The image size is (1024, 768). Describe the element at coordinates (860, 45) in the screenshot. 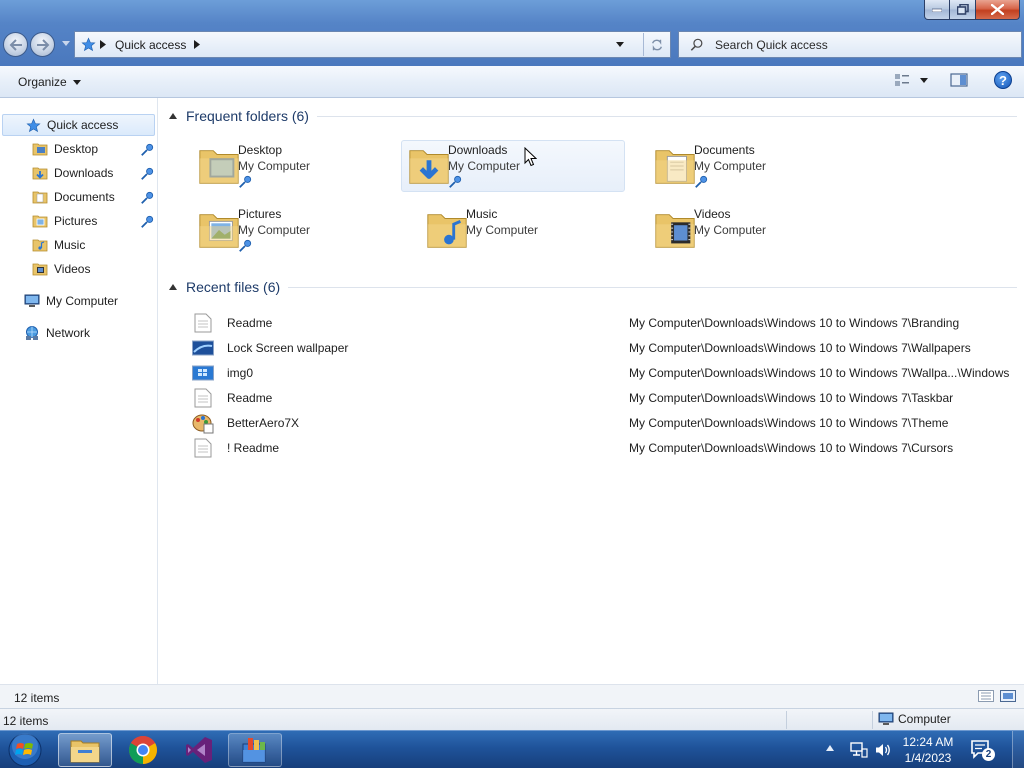

I see `search-input` at that location.